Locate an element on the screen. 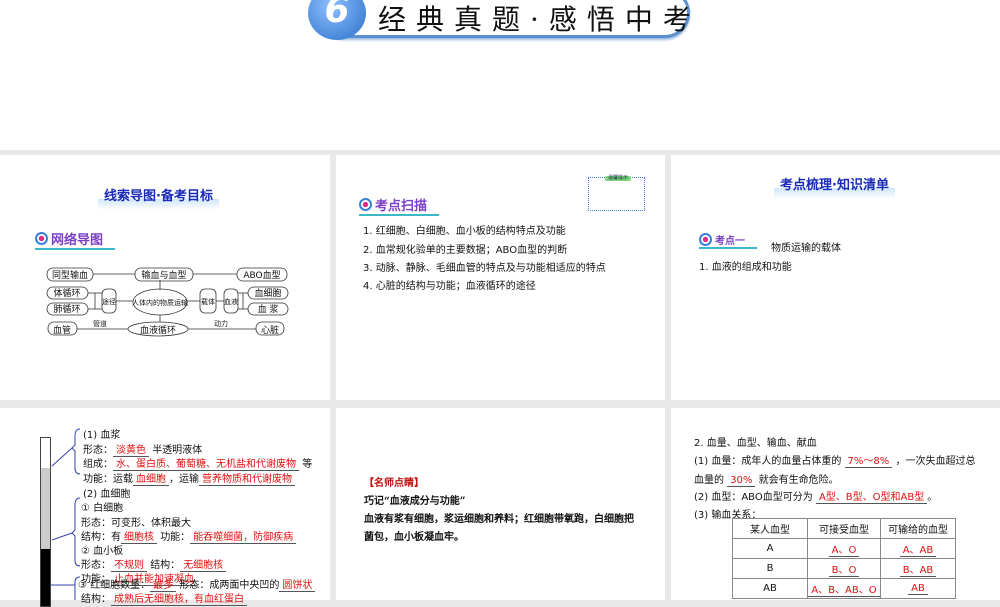 This screenshot has width=1000, height=607. subheading: 1. 血液的组成和功能 is located at coordinates (745, 267).